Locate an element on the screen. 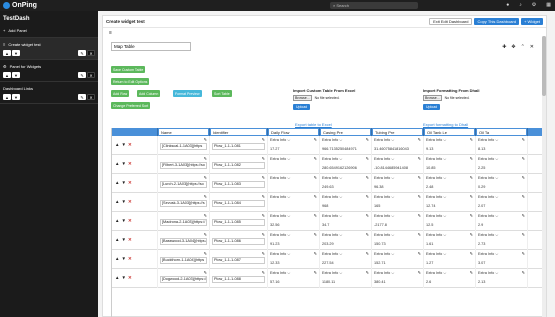 Image resolution: width=555 pixels, height=317 pixels. exit-edit-dashboard-button: Exit Edit Dashboard is located at coordinates (451, 21).